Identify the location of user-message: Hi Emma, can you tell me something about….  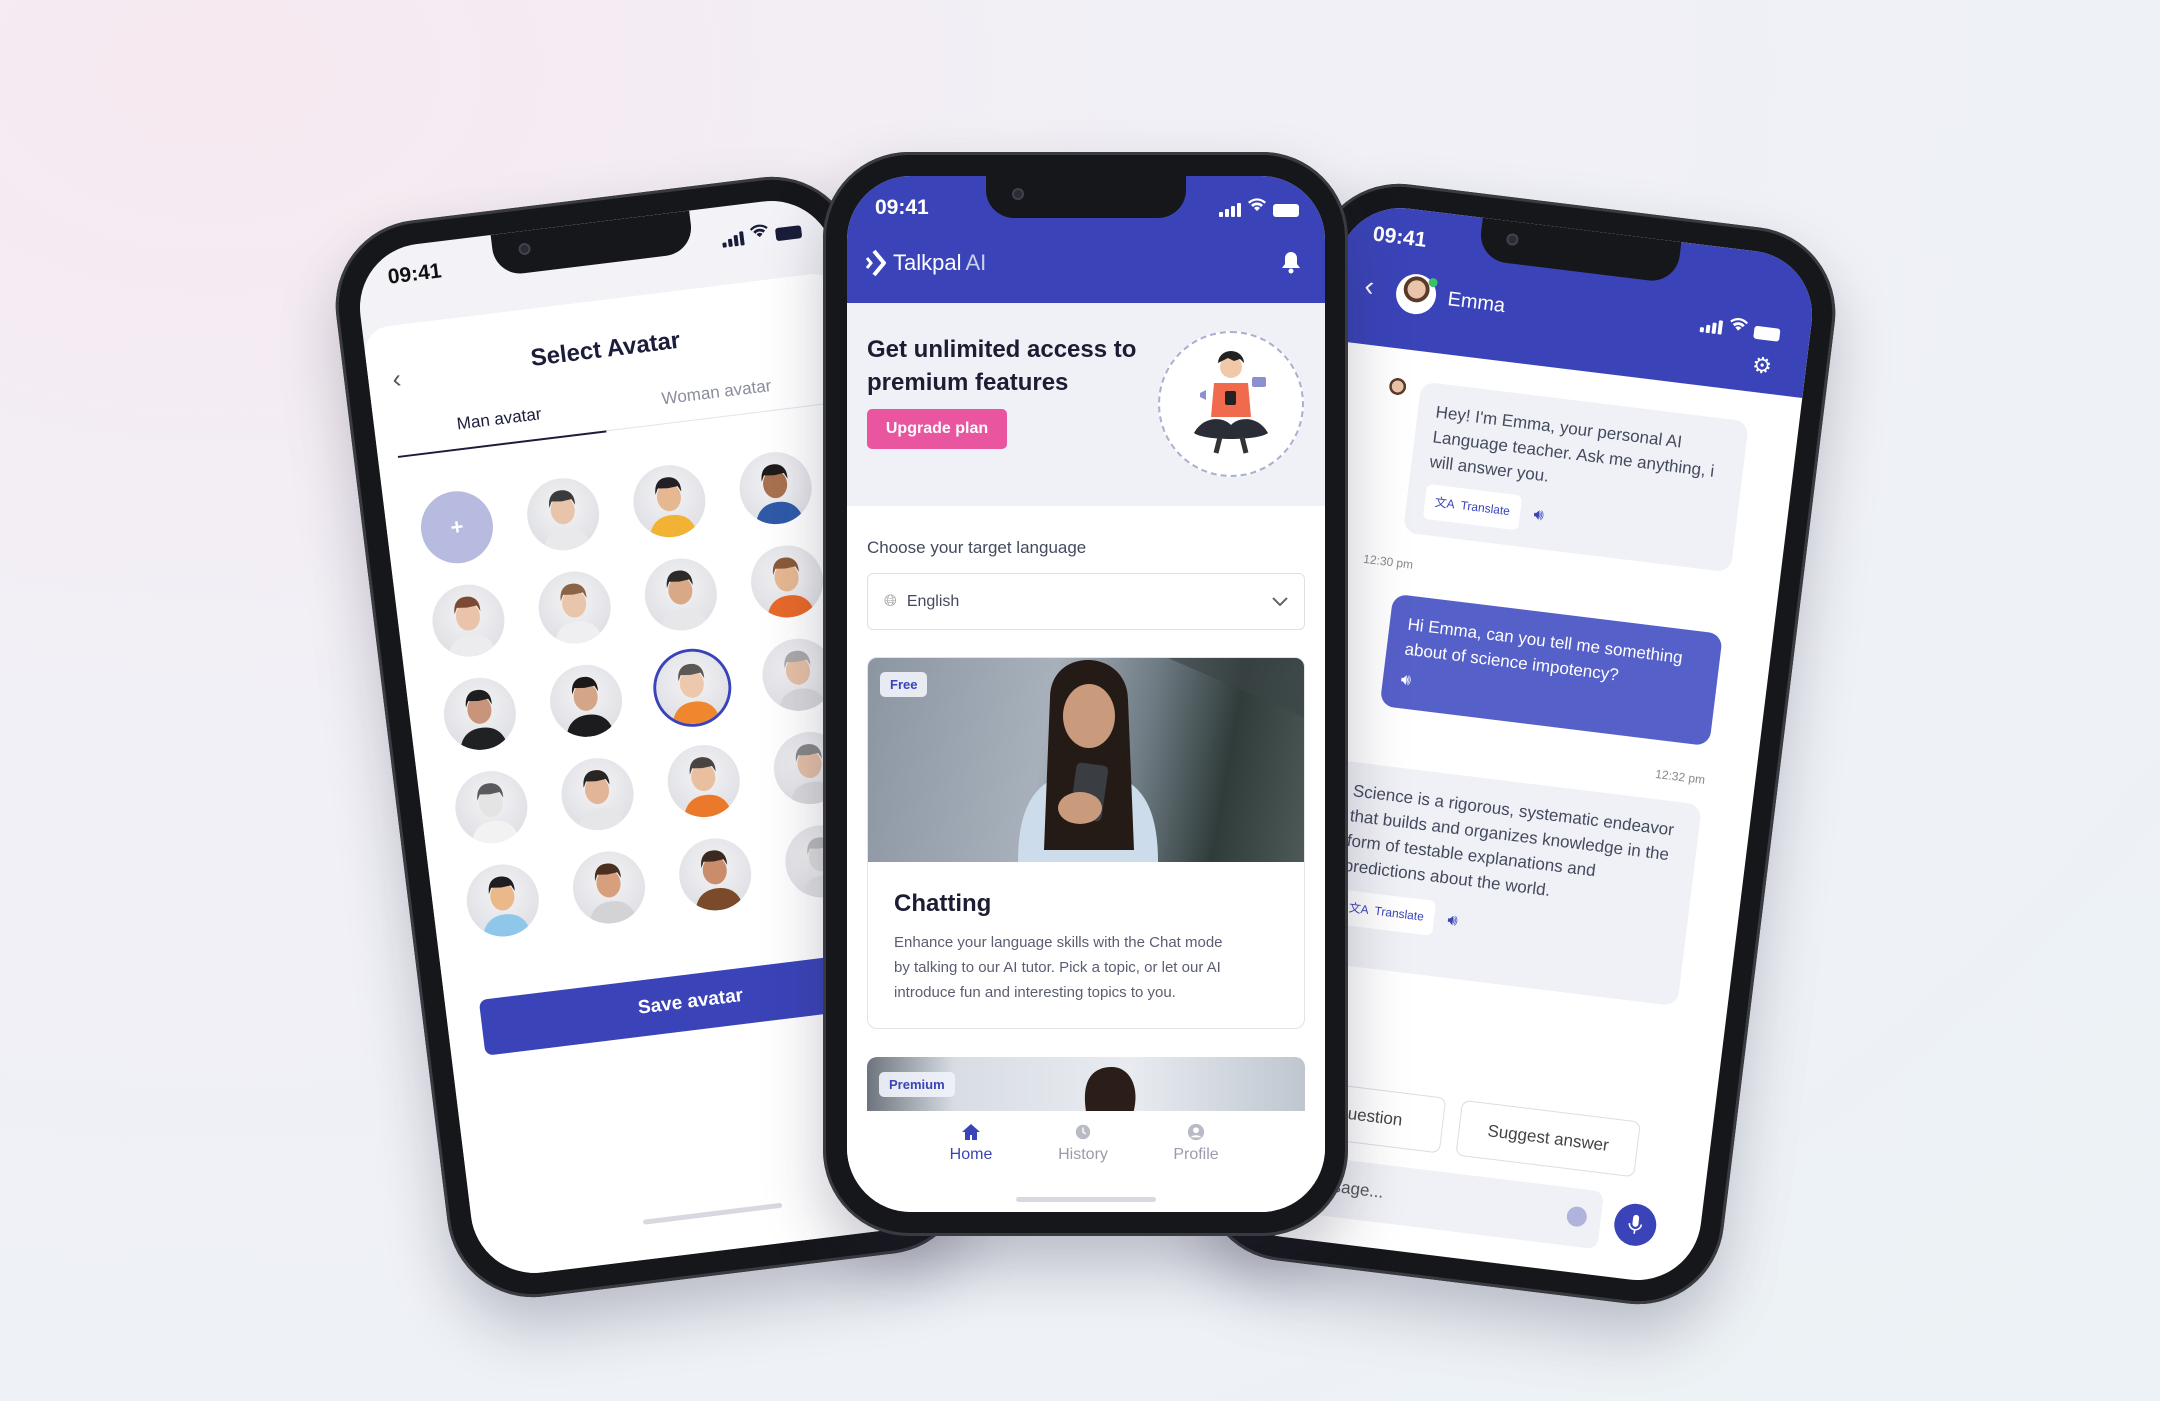
(1551, 670).